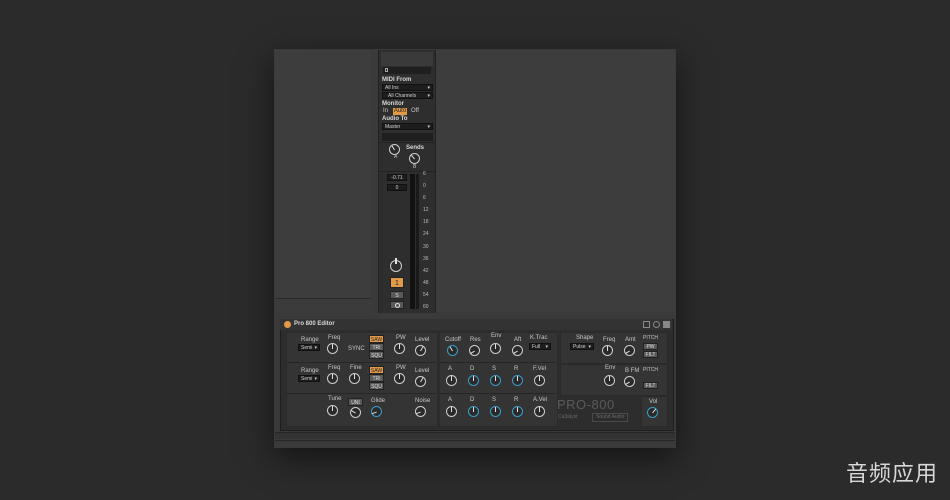 The width and height of the screenshot is (950, 500). What do you see at coordinates (474, 350) in the screenshot?
I see `res-knob` at bounding box center [474, 350].